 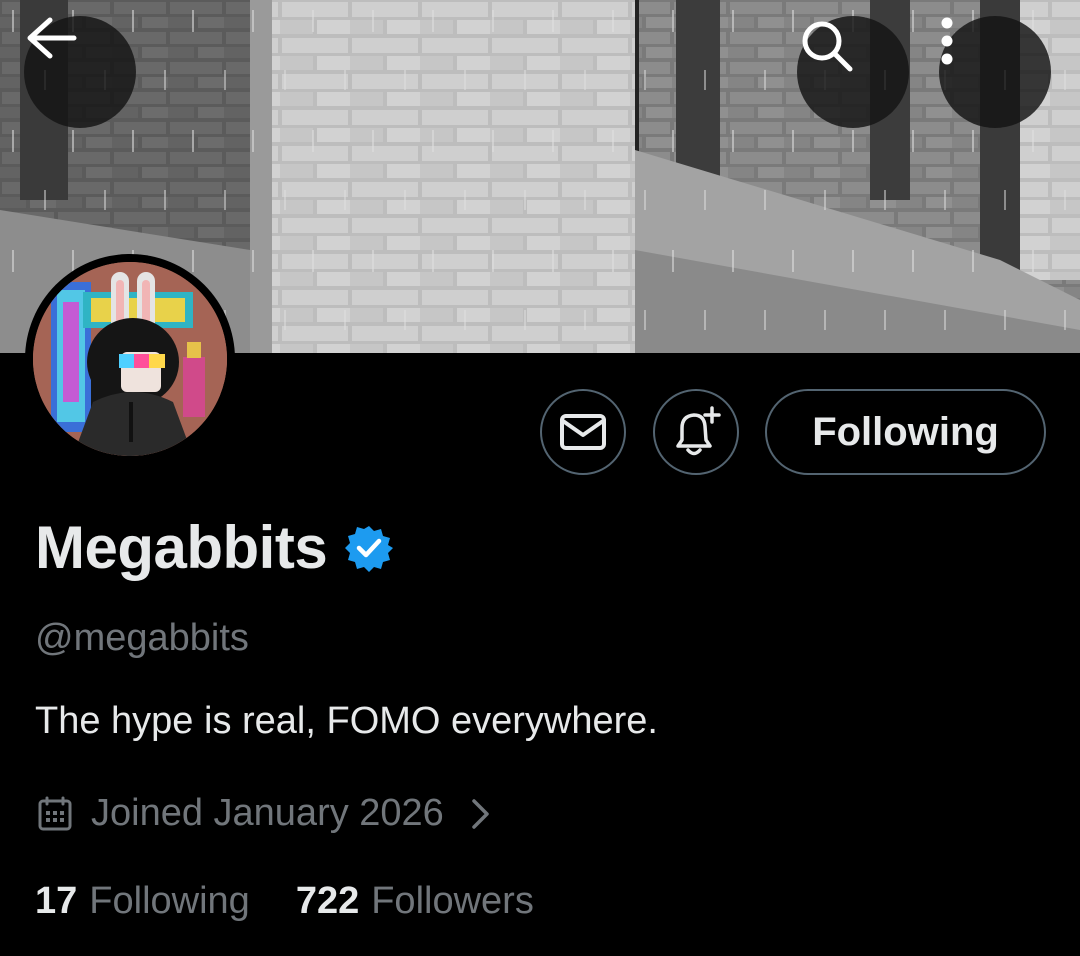 What do you see at coordinates (905, 432) in the screenshot?
I see `following-button: Following` at bounding box center [905, 432].